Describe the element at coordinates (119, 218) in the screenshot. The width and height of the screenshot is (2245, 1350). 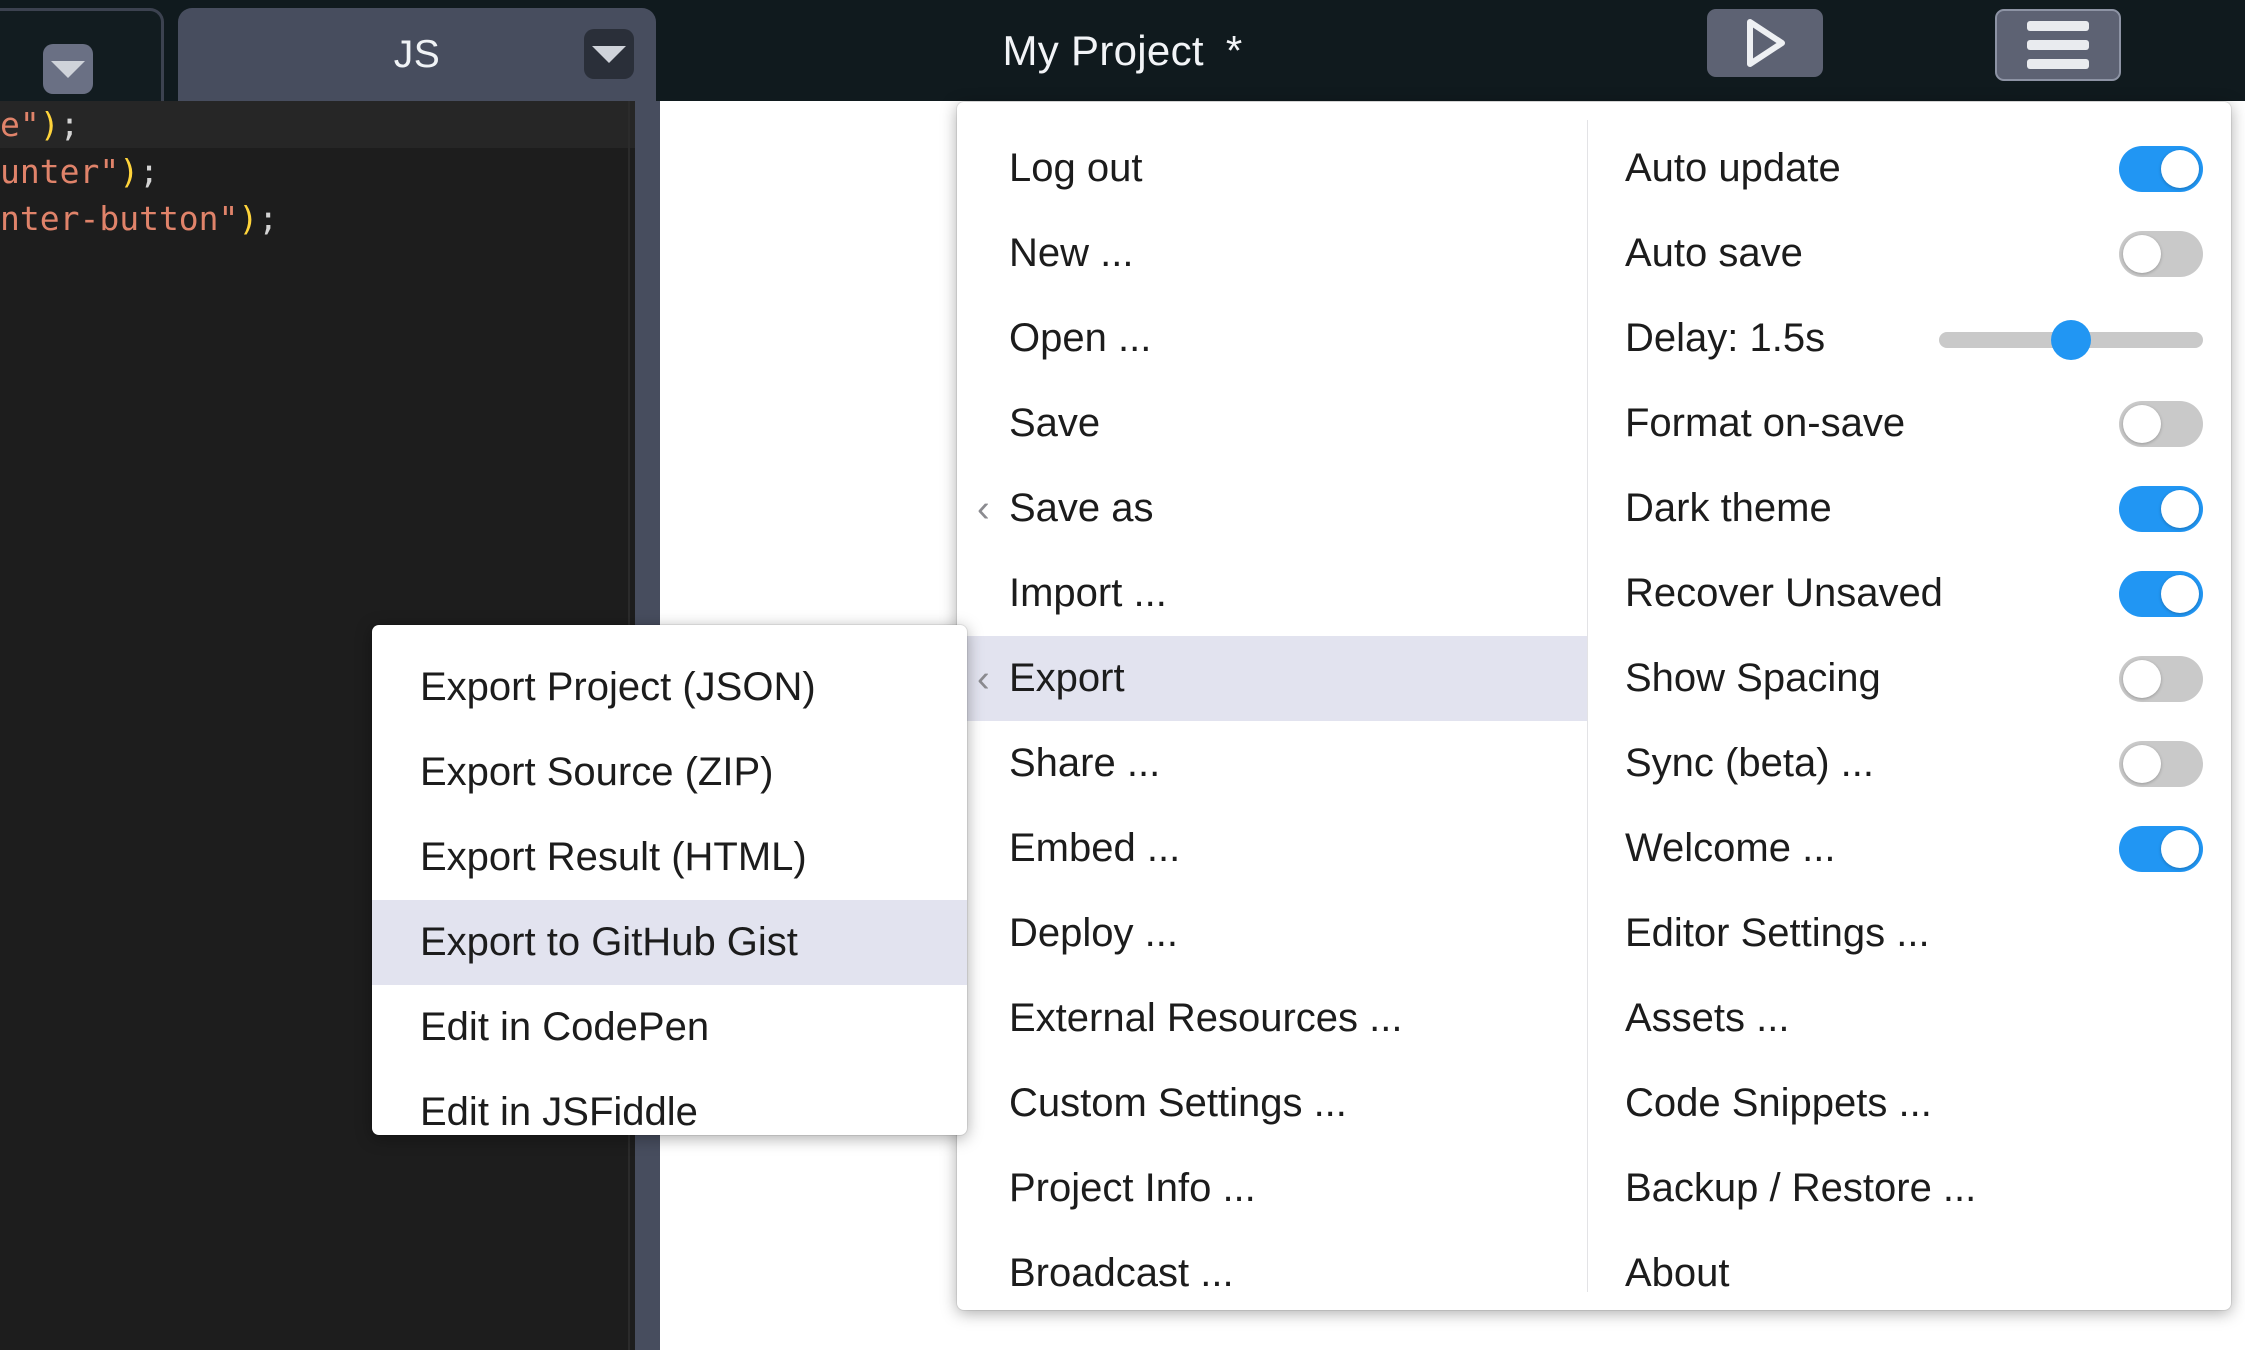
I see `code-token: nter-button"` at that location.